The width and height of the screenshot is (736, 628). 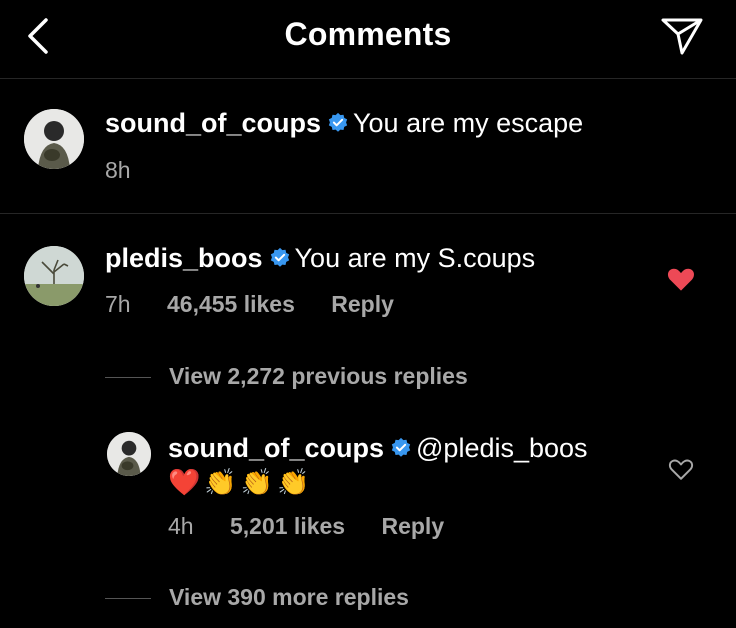 What do you see at coordinates (257, 597) in the screenshot?
I see `view-more-replies-button: View 390 more replies` at bounding box center [257, 597].